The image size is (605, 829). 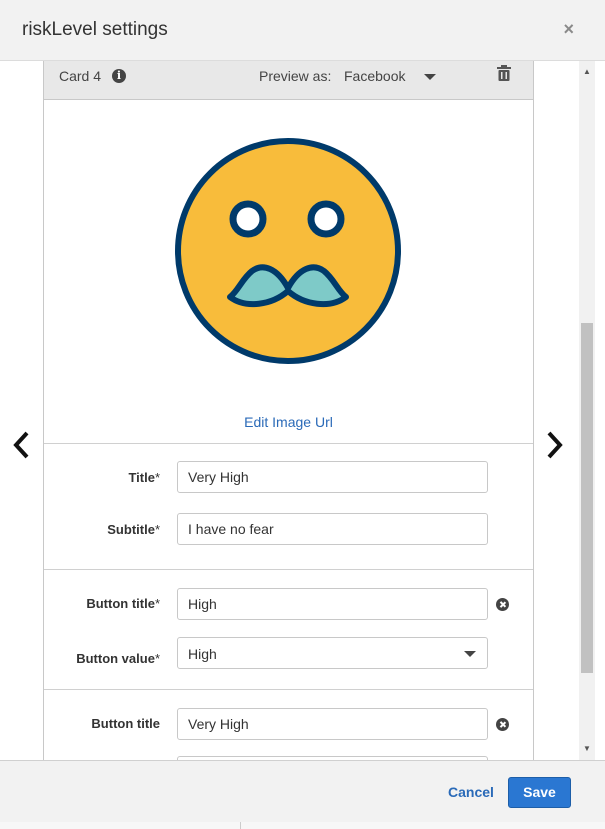 What do you see at coordinates (202, 654) in the screenshot?
I see `button-value-selected: High` at bounding box center [202, 654].